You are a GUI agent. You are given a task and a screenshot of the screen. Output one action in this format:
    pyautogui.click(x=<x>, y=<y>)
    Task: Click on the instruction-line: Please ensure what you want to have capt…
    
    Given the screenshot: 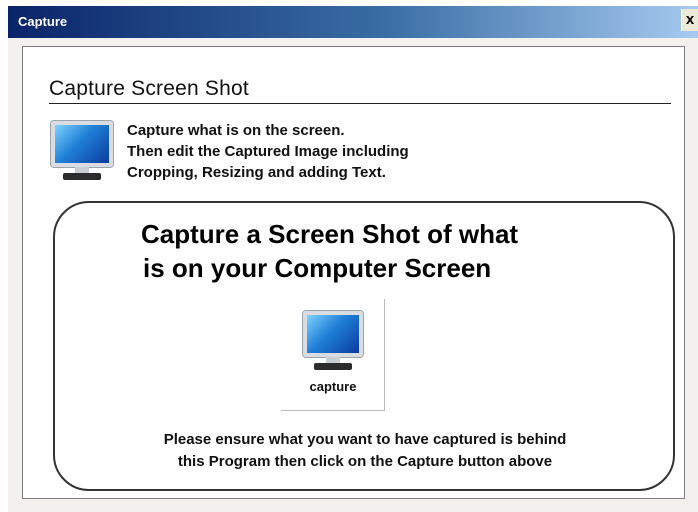 What is the action you would take?
    pyautogui.click(x=365, y=439)
    